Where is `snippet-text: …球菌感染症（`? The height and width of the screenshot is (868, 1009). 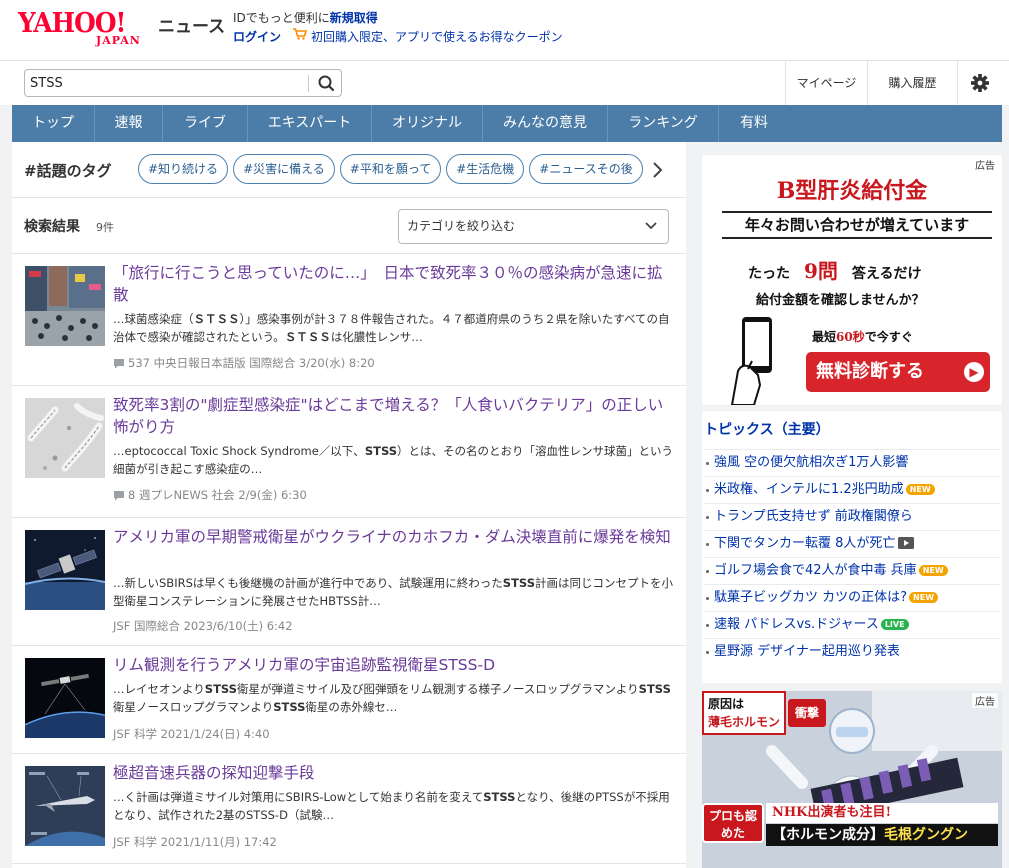 snippet-text: …球菌感染症（ is located at coordinates (153, 319).